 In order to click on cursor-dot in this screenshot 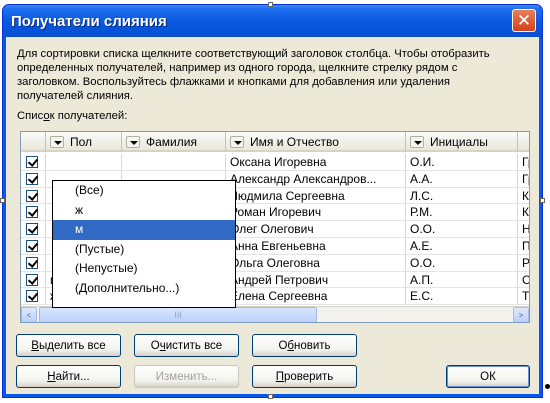, I will do `click(547, 386)`.